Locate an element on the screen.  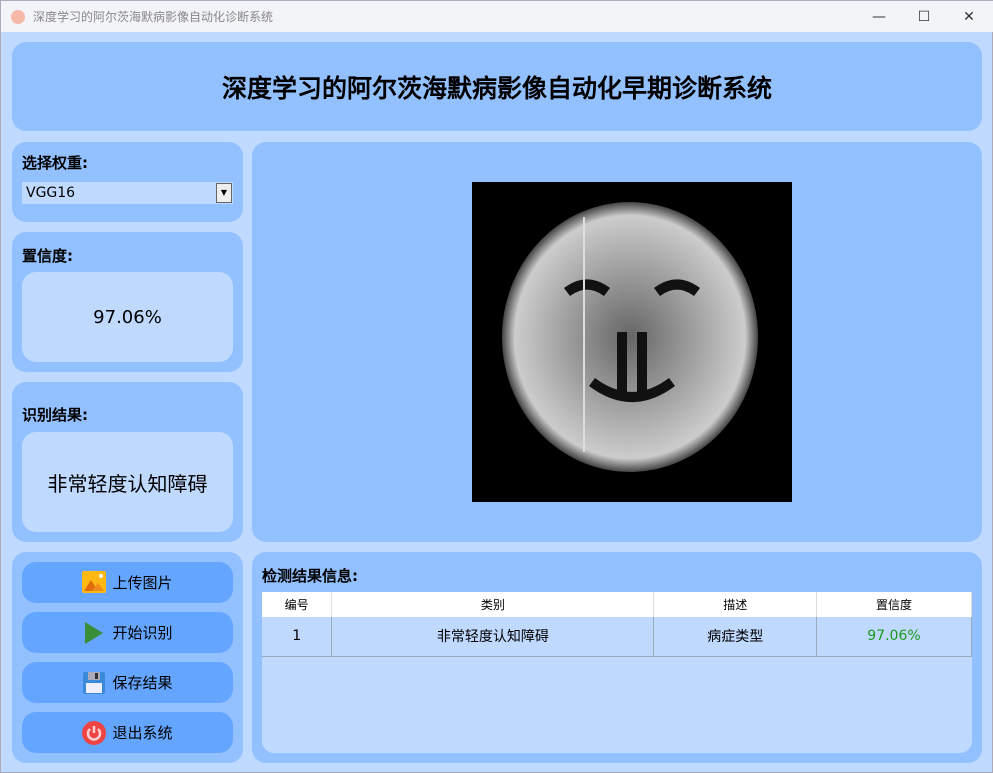
cell-confidence: 97.06% is located at coordinates (894, 637).